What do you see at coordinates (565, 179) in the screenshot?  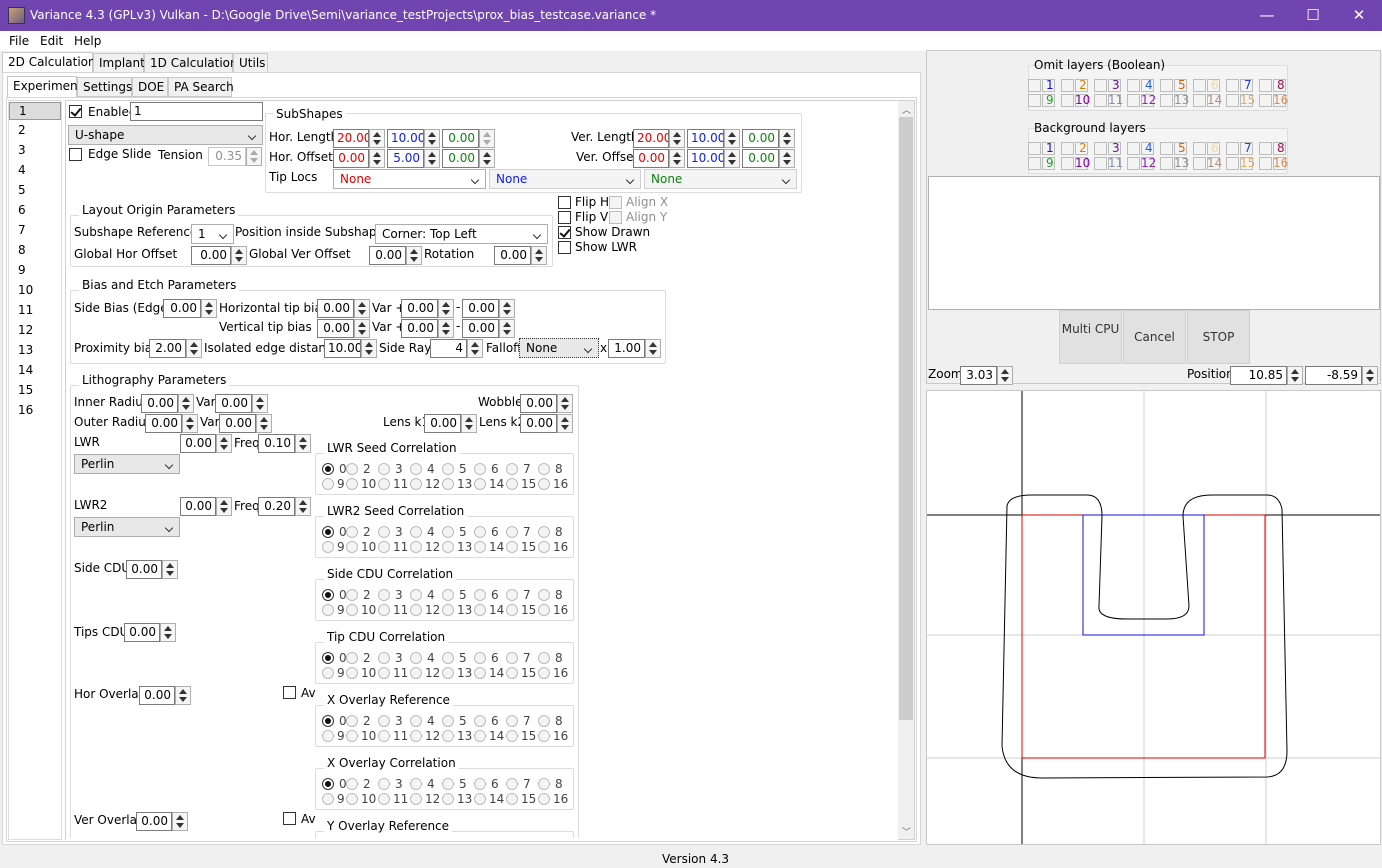 I see `tip-locs-2-select: None` at bounding box center [565, 179].